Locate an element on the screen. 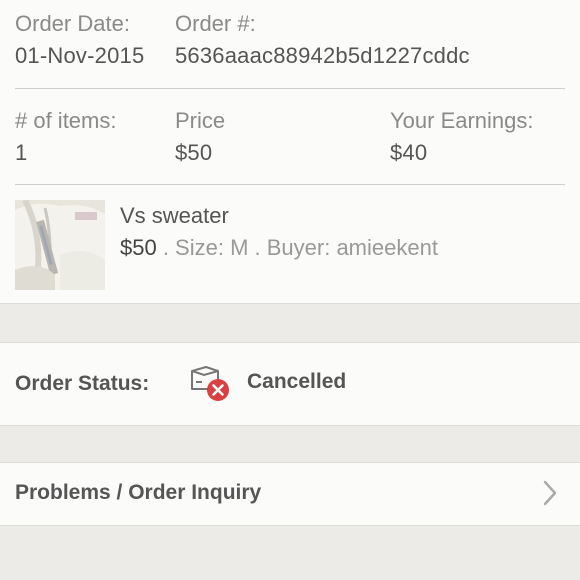  order-date-label: Order Date: is located at coordinates (72, 23).